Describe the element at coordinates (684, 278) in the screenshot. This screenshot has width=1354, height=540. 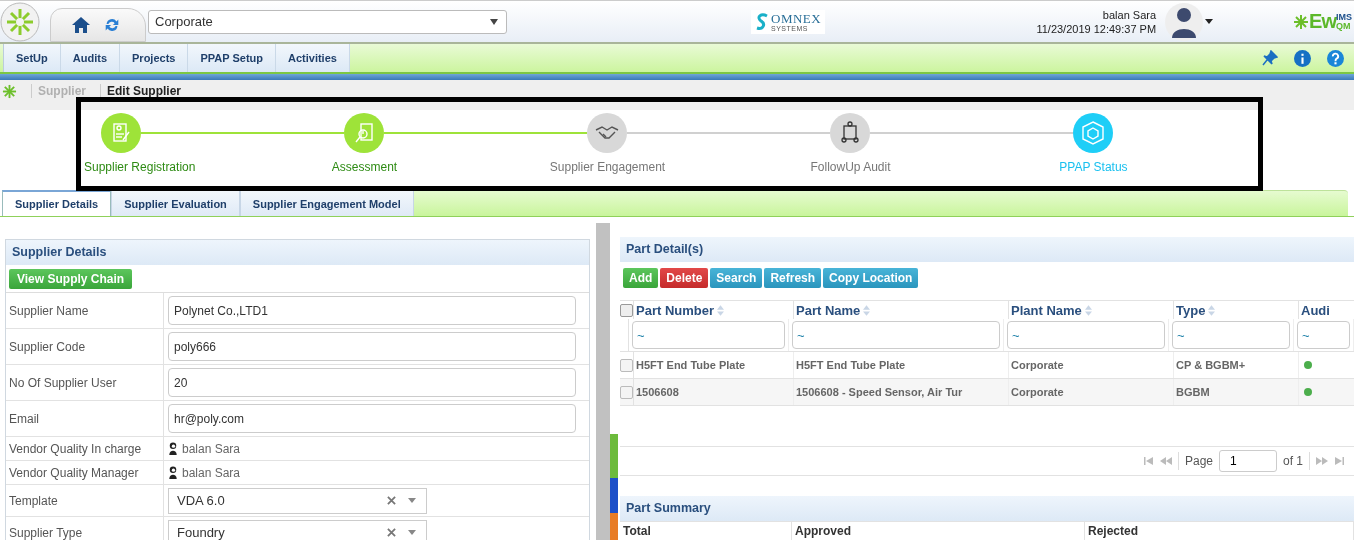
I see `toolbar-button: Delete` at that location.